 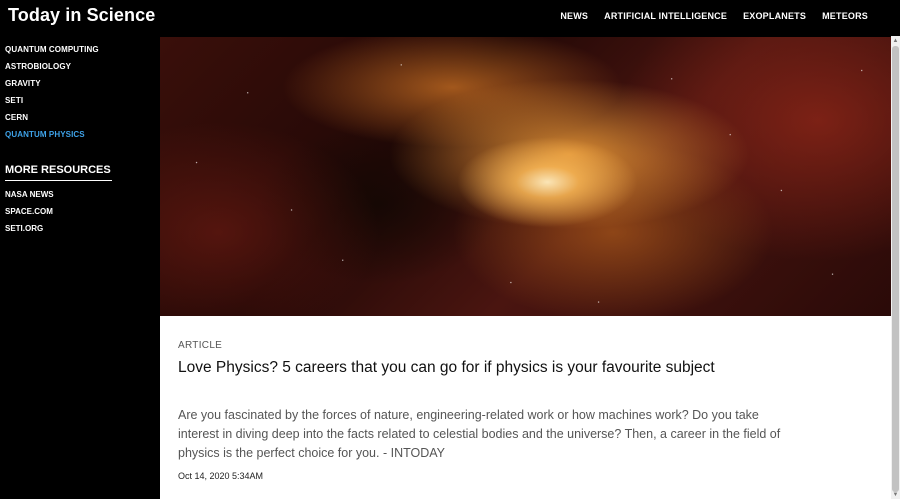 I want to click on resources-list: NASA NEWS SPACE.COM SETI.ORG, so click(x=29, y=215).